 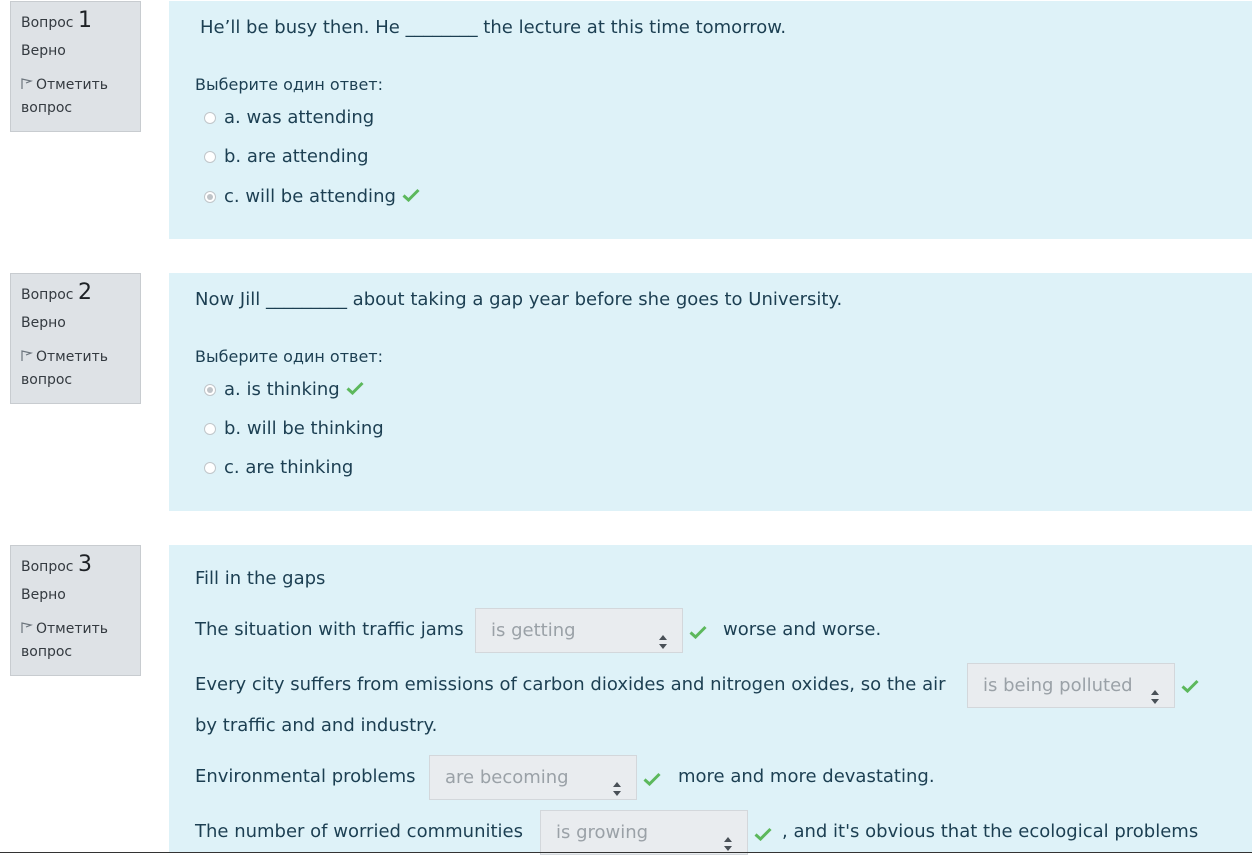 What do you see at coordinates (56, 564) in the screenshot?
I see `question-number: Вопрос 3` at bounding box center [56, 564].